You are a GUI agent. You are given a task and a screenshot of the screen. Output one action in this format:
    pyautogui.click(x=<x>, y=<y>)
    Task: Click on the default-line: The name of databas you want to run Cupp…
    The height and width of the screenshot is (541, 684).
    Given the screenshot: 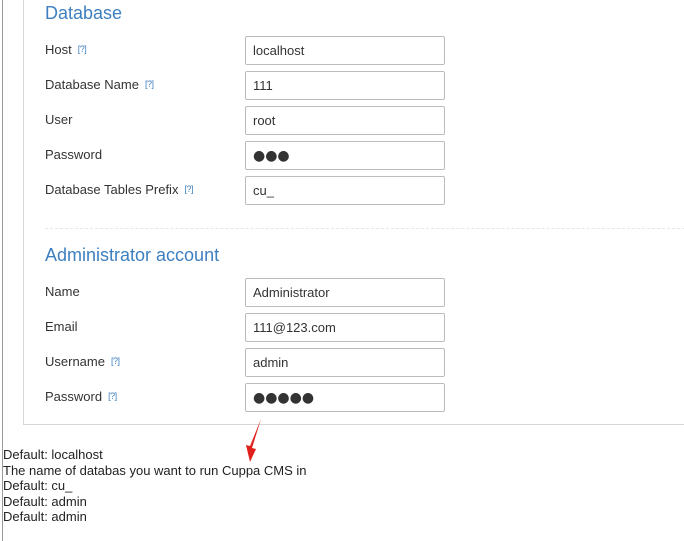 What is the action you would take?
    pyautogui.click(x=155, y=470)
    